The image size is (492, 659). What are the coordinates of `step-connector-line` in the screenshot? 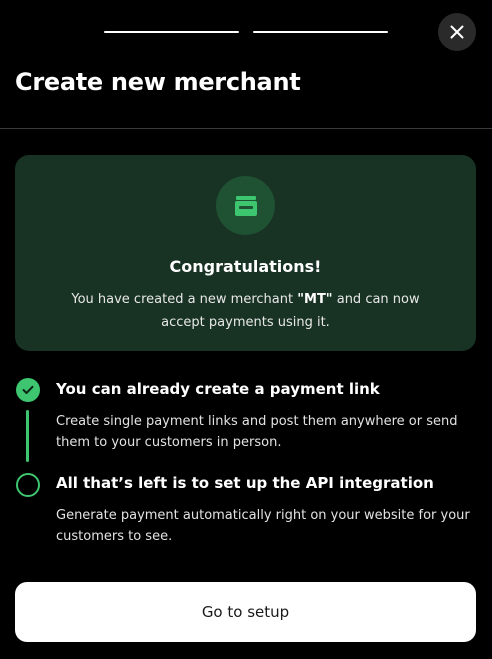 It's located at (27, 436).